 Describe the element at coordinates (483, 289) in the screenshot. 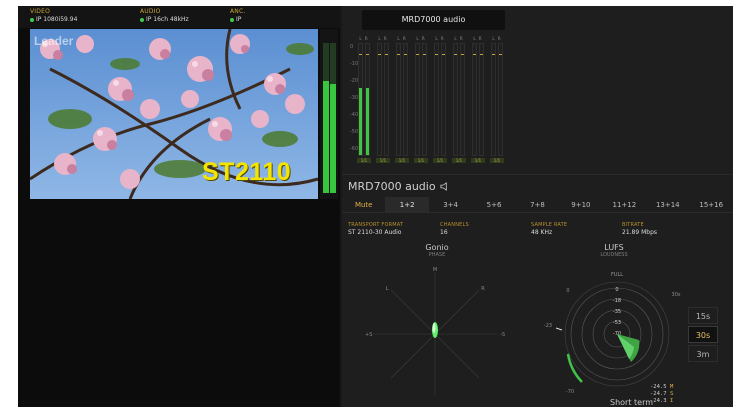

I see `gonio-r-label: R` at that location.